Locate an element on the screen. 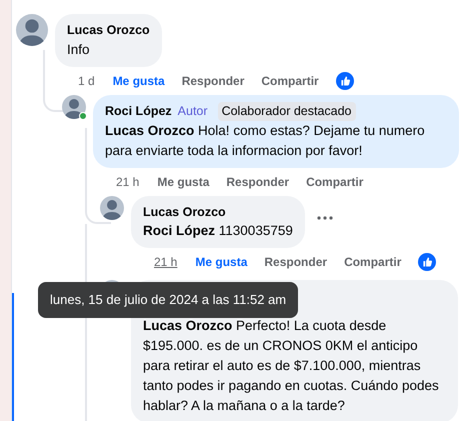  comment-text: Lucas Orozco Perfecto! La cuota desde $195.000. es de un CRONOS 0KM el anticipo para retirar el auto es de $7.100.000, mientras tanto podes ir pagando en cuotas. Cuándo podes hablar? A la mañana o a la tarde? is located at coordinates (291, 366).